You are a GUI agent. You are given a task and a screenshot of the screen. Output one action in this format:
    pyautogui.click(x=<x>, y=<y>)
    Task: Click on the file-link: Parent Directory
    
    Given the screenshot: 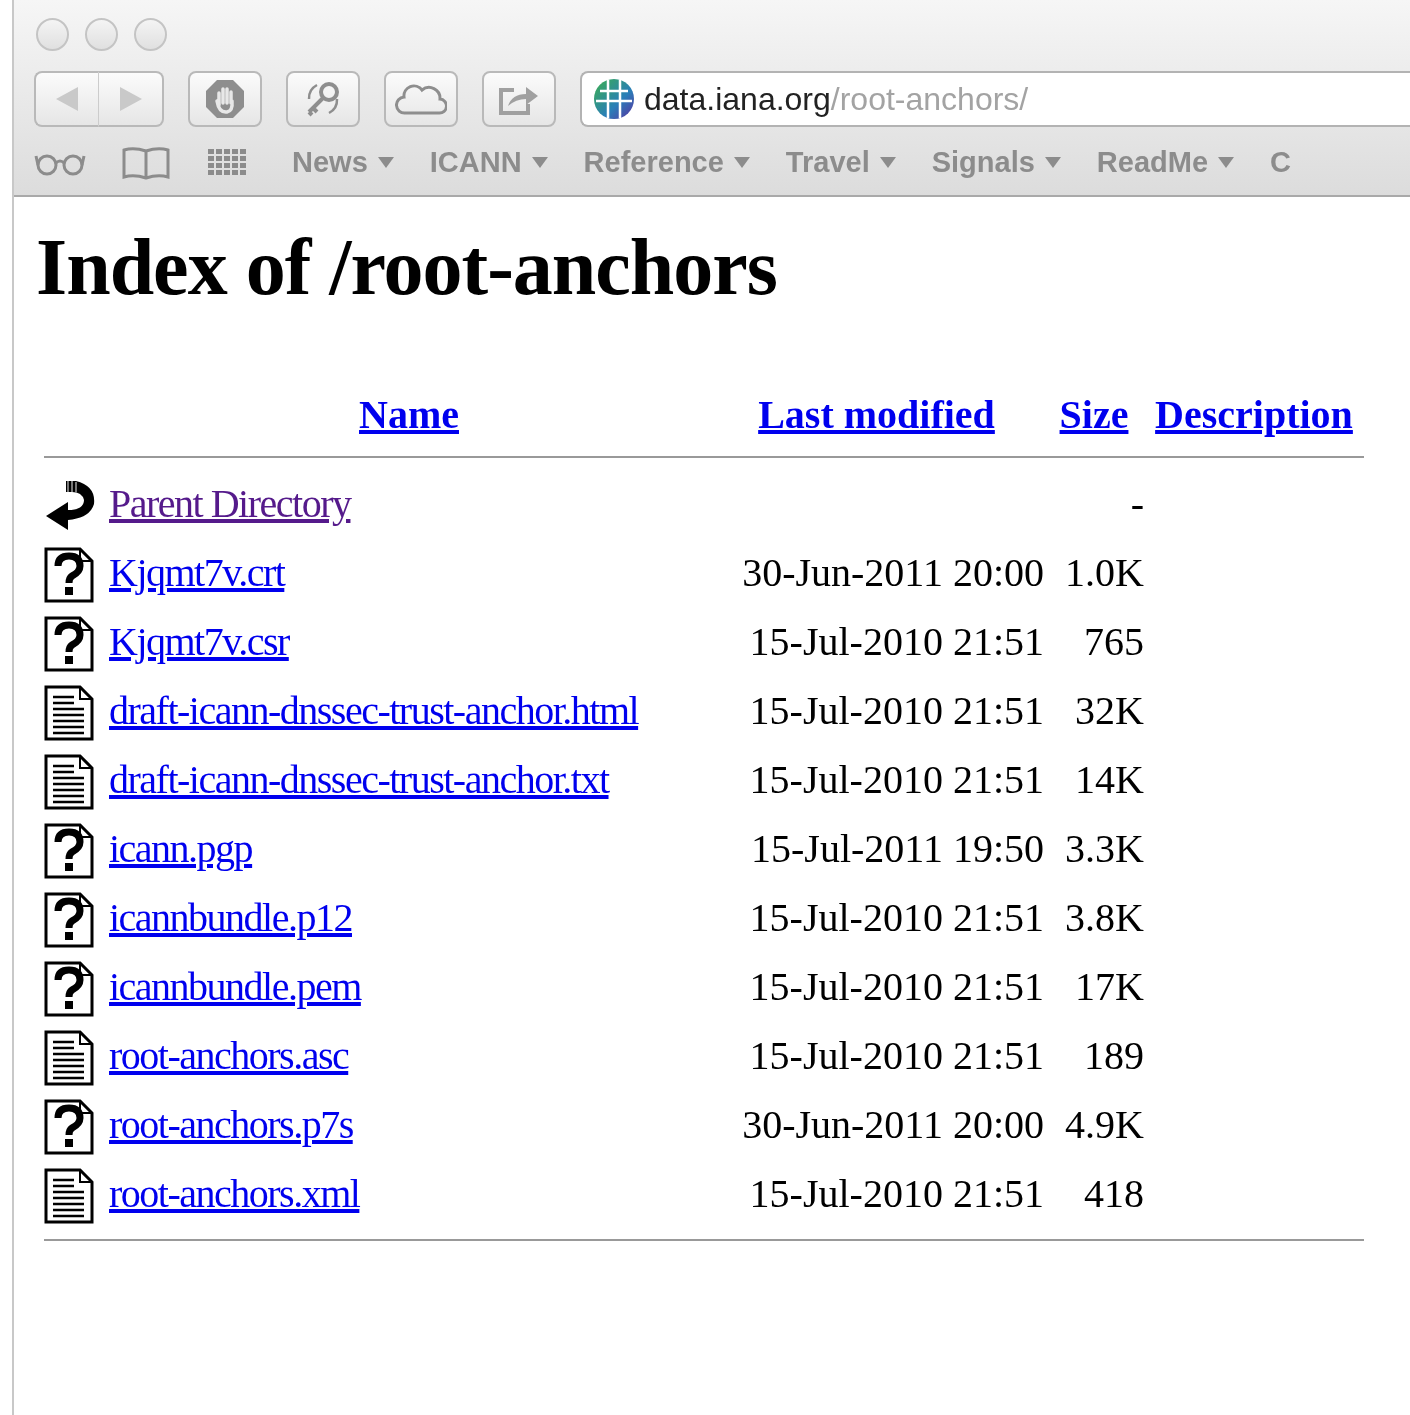 What is the action you would take?
    pyautogui.click(x=230, y=503)
    